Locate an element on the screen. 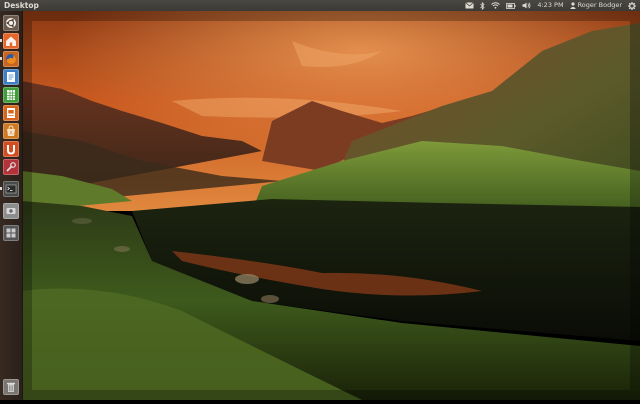 The height and width of the screenshot is (404, 640). writer-document-icon is located at coordinates (11, 77).